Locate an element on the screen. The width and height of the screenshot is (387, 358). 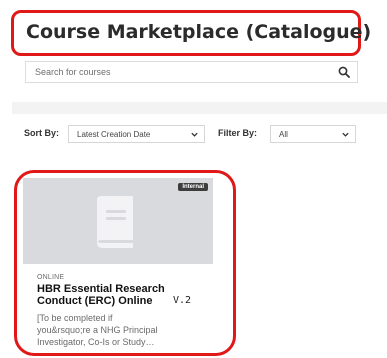
page-title: Course Marketplace (Catalogue) is located at coordinates (199, 32).